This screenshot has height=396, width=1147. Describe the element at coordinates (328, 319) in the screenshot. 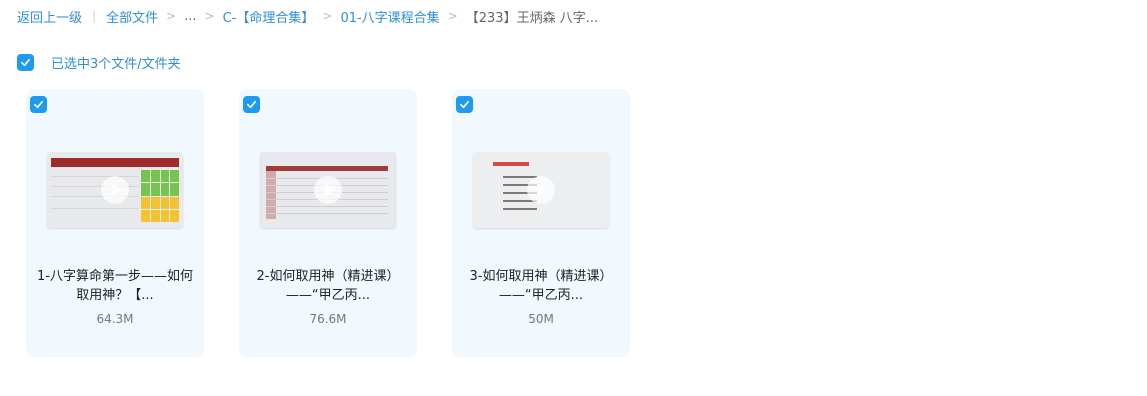

I see `file-size: 76.6M` at that location.